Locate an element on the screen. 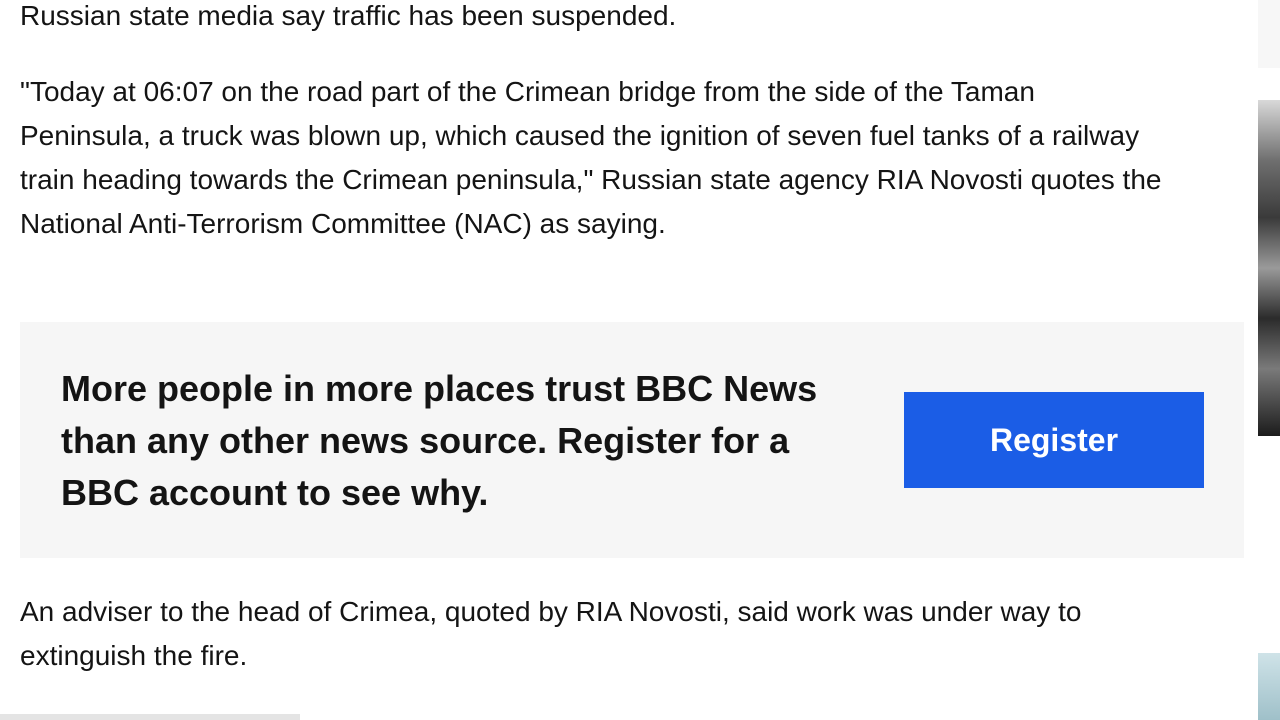 The image size is (1280, 720). side-thumbnail-image is located at coordinates (1269, 268).